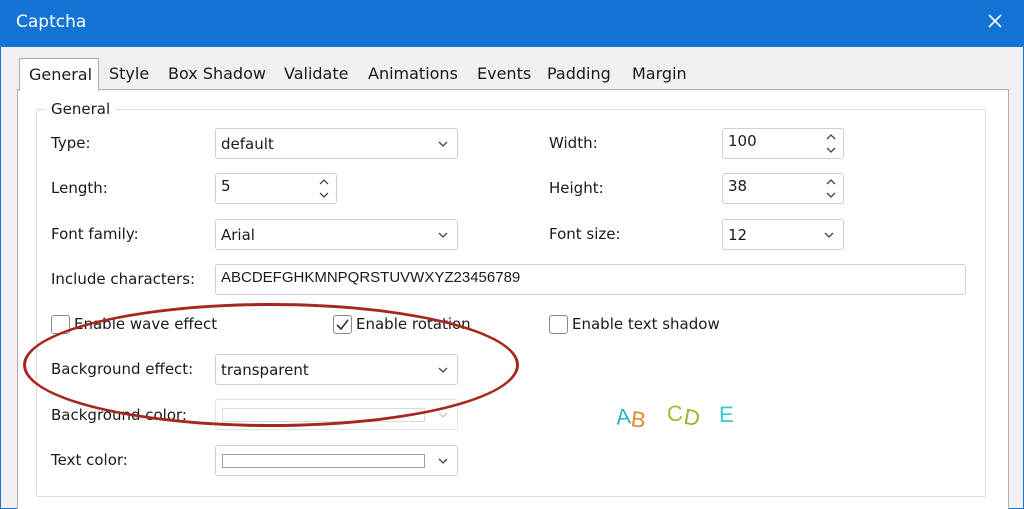 The width and height of the screenshot is (1024, 509). Describe the element at coordinates (504, 74) in the screenshot. I see `tab-events: Events` at that location.